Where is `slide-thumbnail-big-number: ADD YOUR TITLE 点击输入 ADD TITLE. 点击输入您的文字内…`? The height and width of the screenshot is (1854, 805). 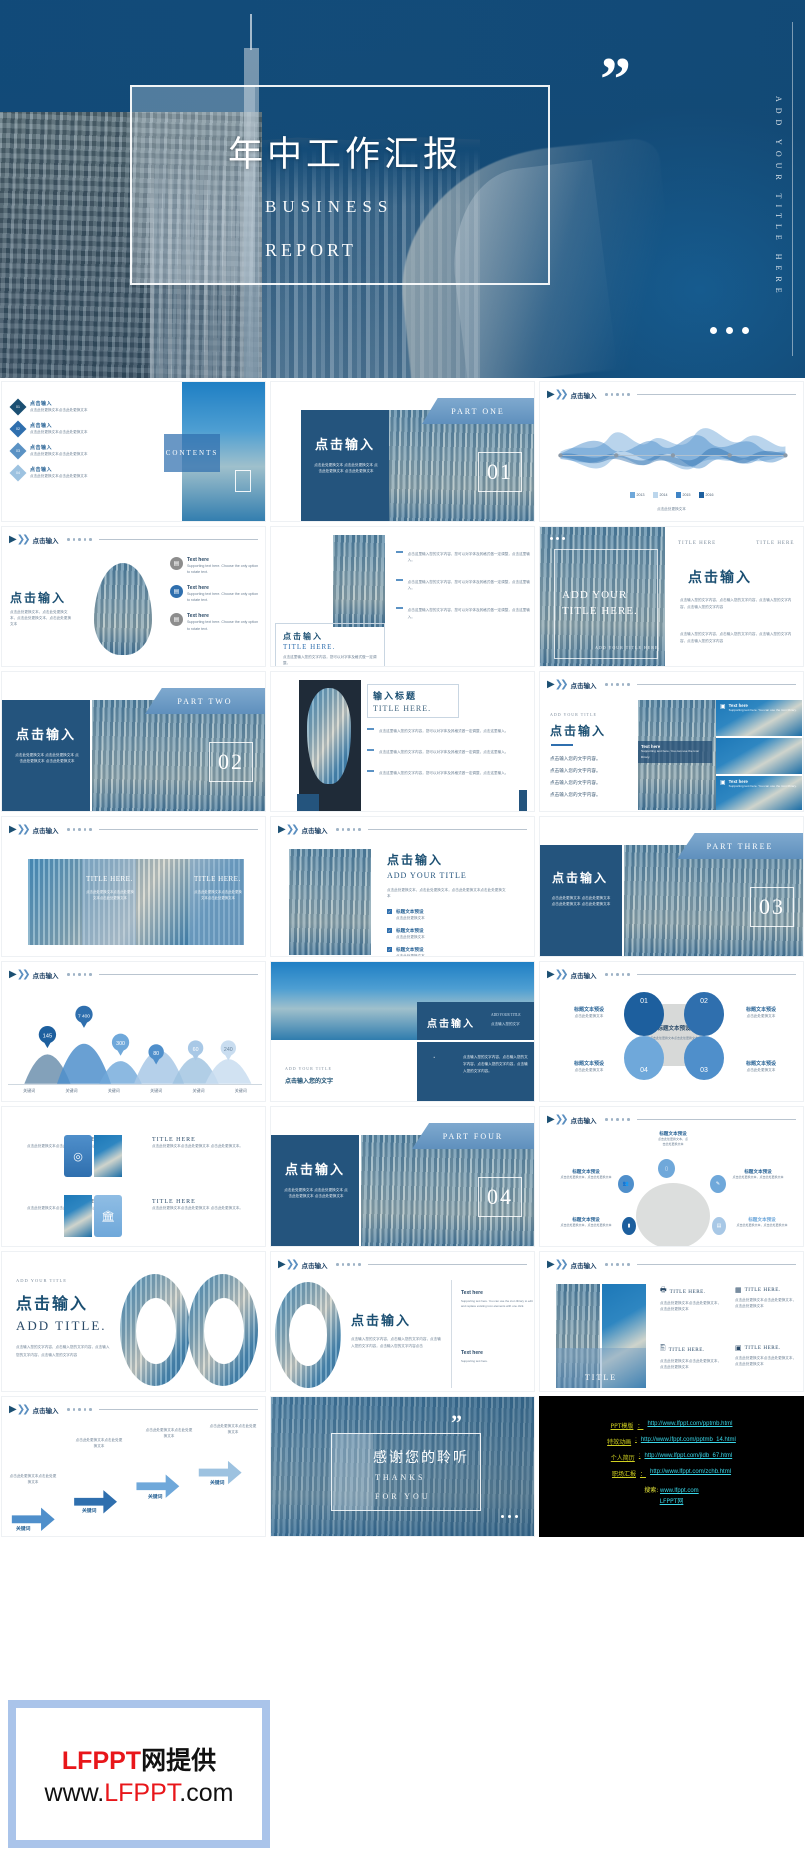 slide-thumbnail-big-number: ADD YOUR TITLE 点击输入 ADD TITLE. 点击输入您的文字内… is located at coordinates (133, 1321).